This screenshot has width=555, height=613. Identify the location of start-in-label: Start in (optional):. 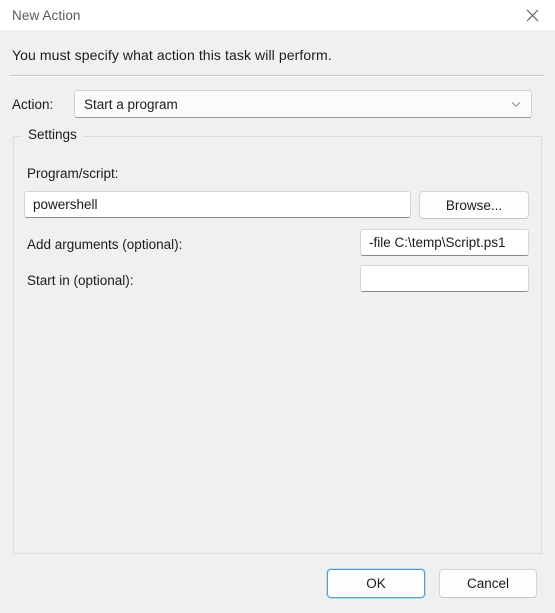
(80, 280).